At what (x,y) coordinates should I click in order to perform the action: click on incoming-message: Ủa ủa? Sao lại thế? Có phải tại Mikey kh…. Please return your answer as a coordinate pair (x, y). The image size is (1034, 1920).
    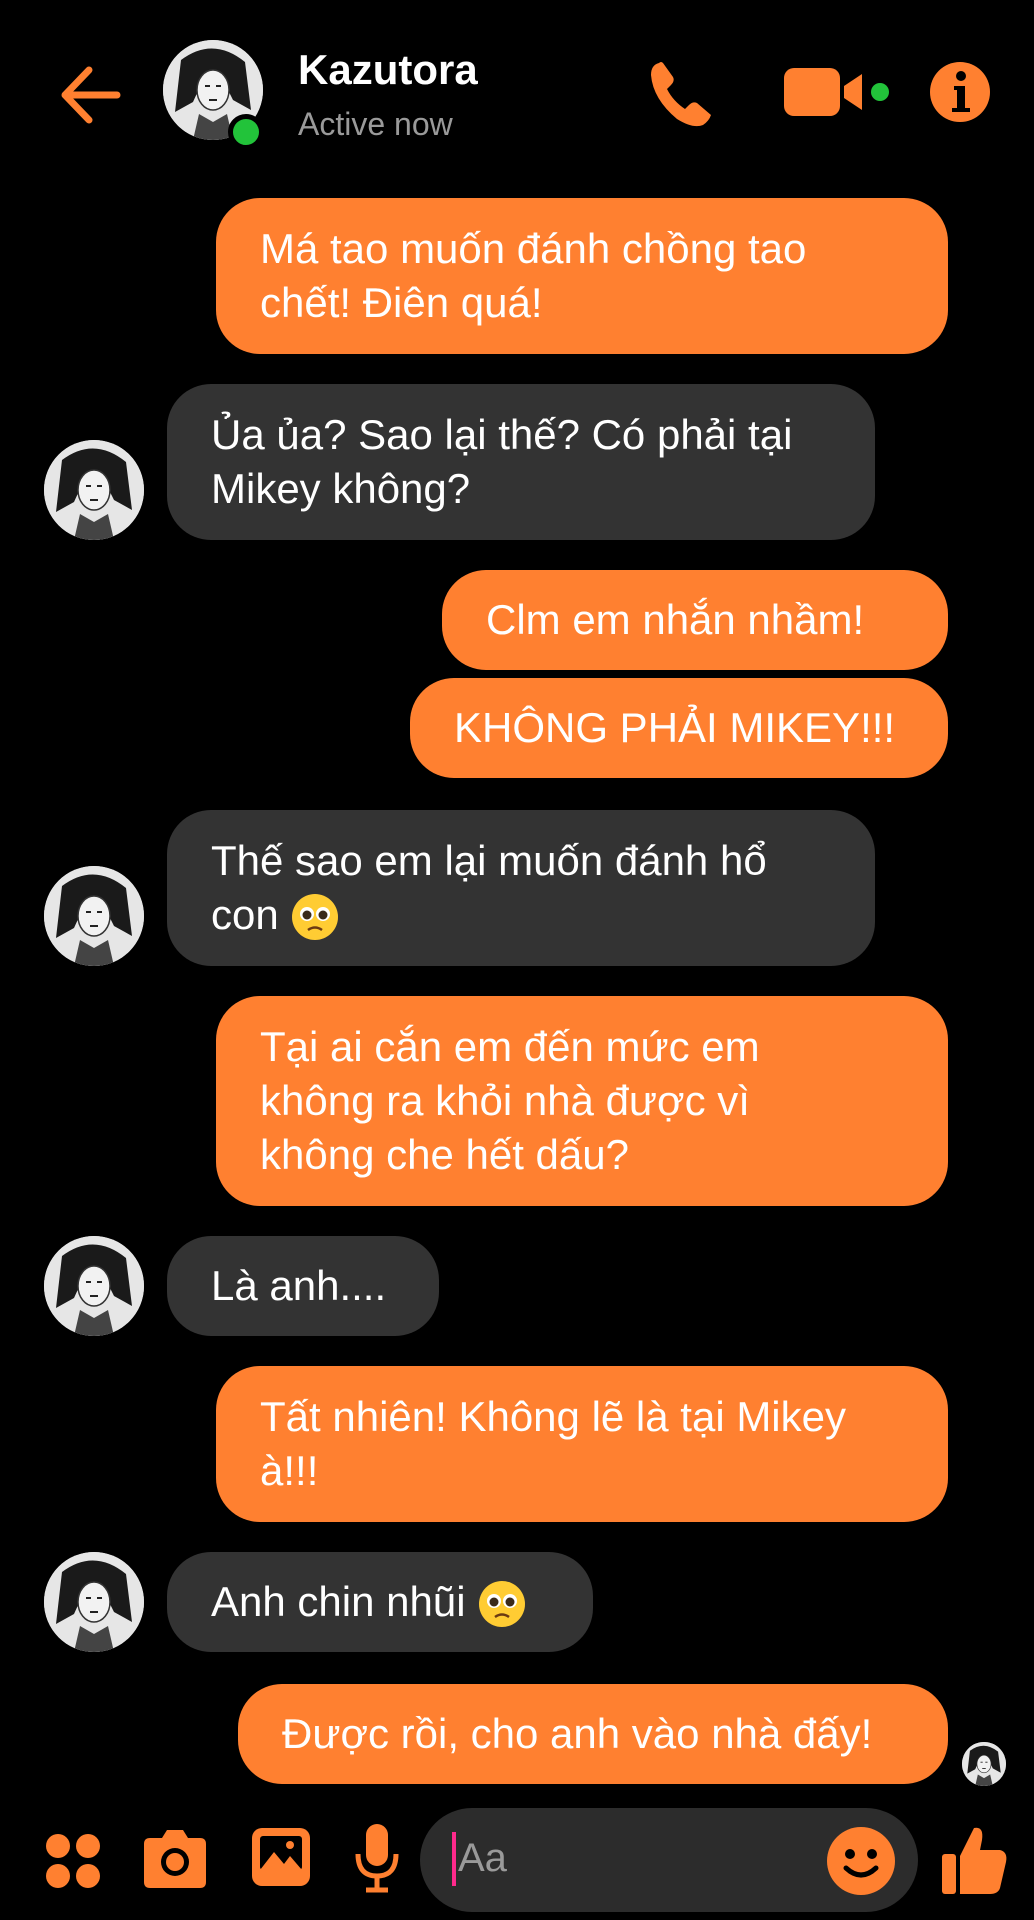
    Looking at the image, I should click on (521, 462).